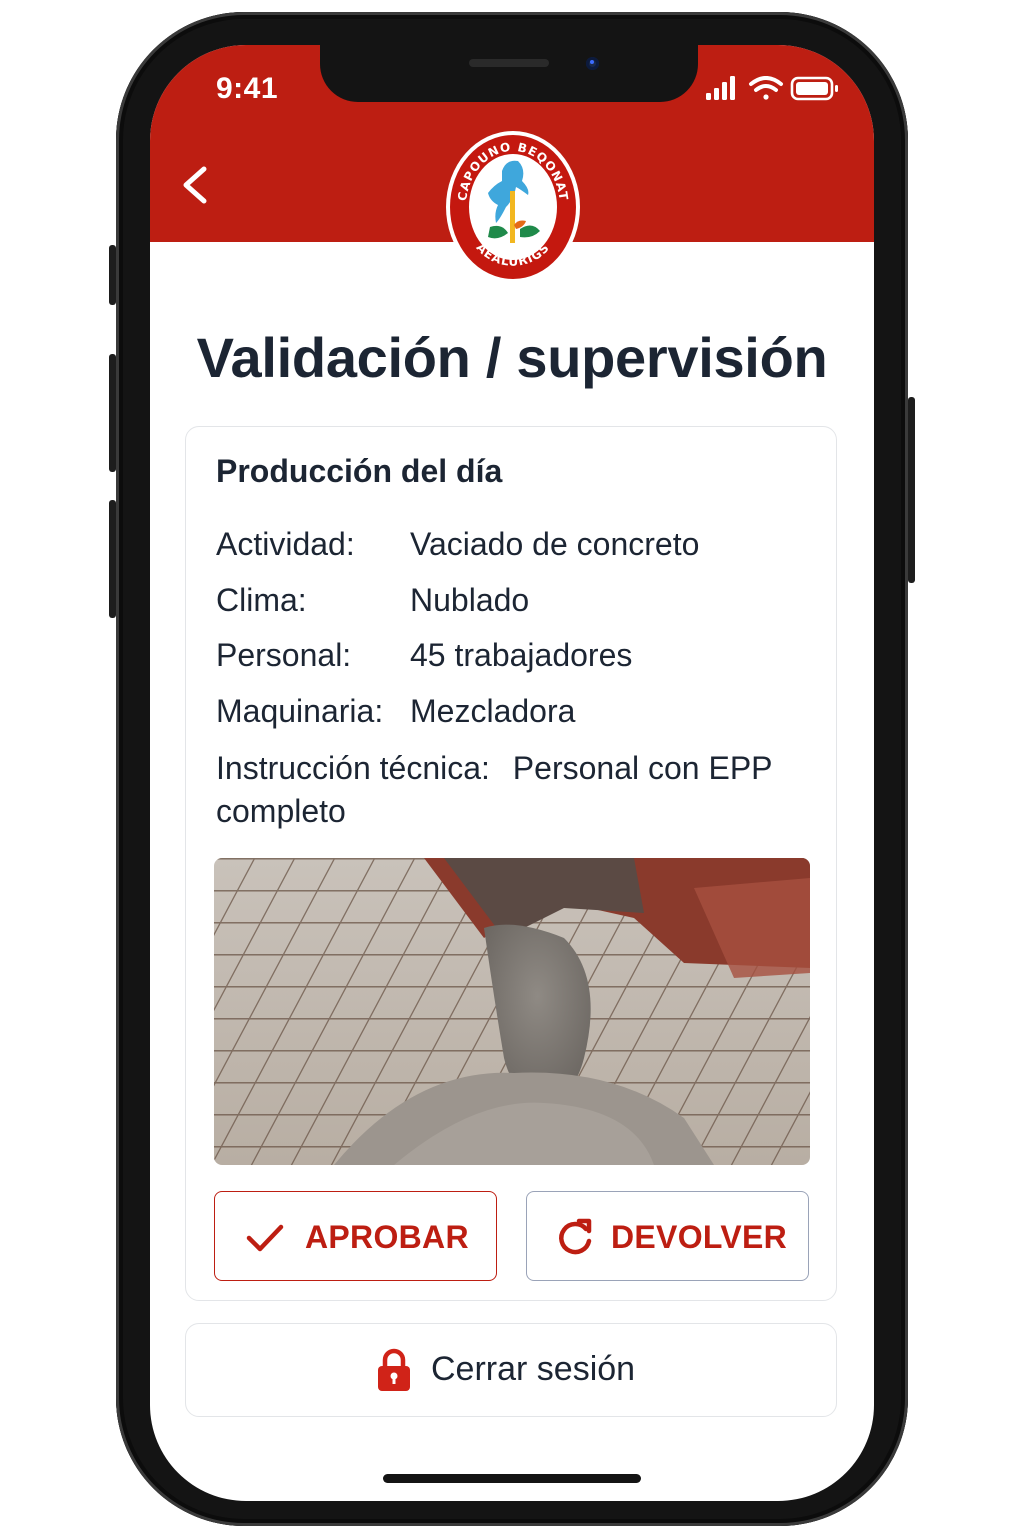  What do you see at coordinates (766, 88) in the screenshot?
I see `wifi-icon` at bounding box center [766, 88].